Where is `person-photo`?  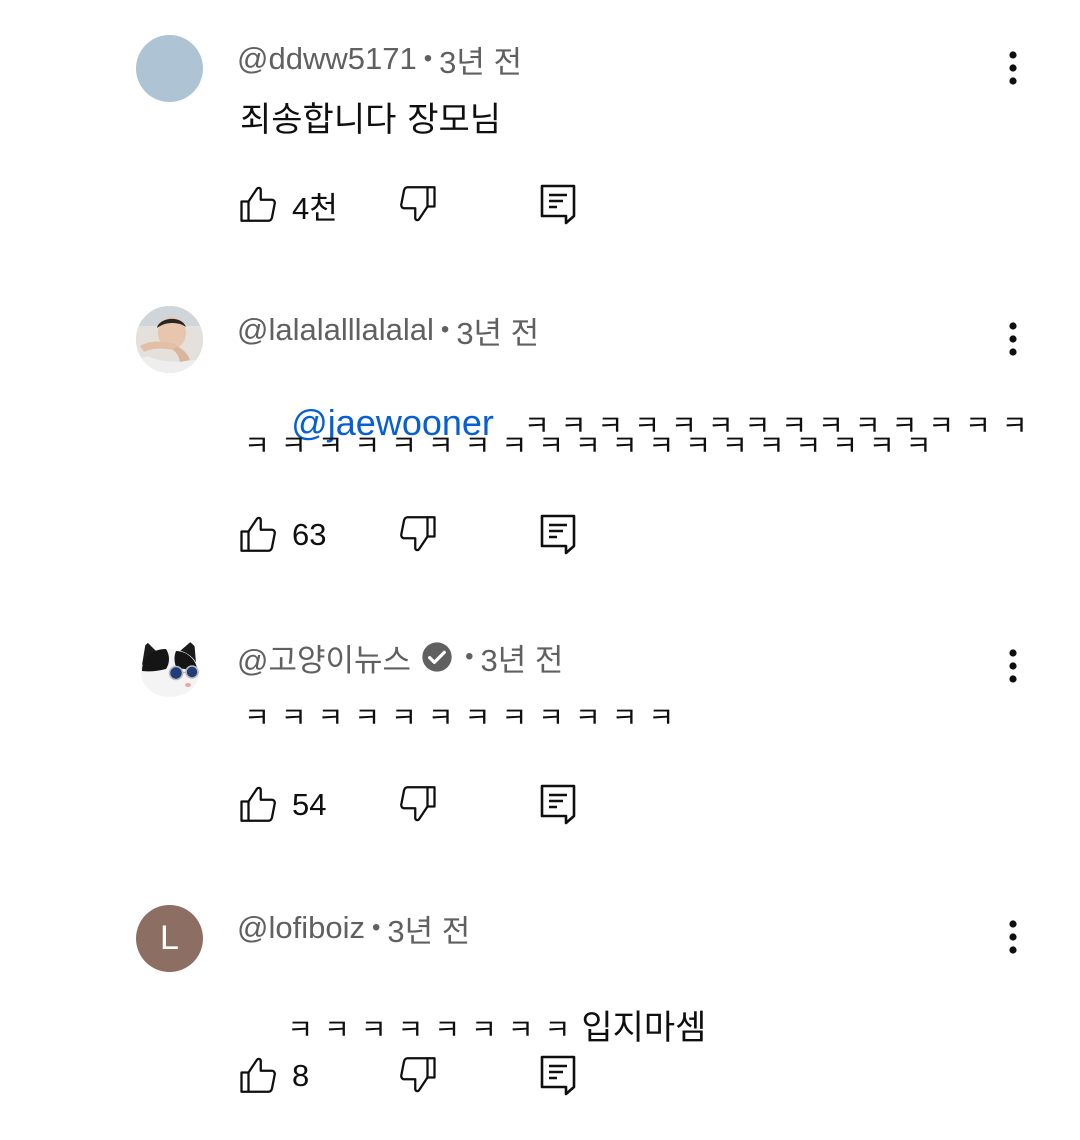
person-photo is located at coordinates (169, 339).